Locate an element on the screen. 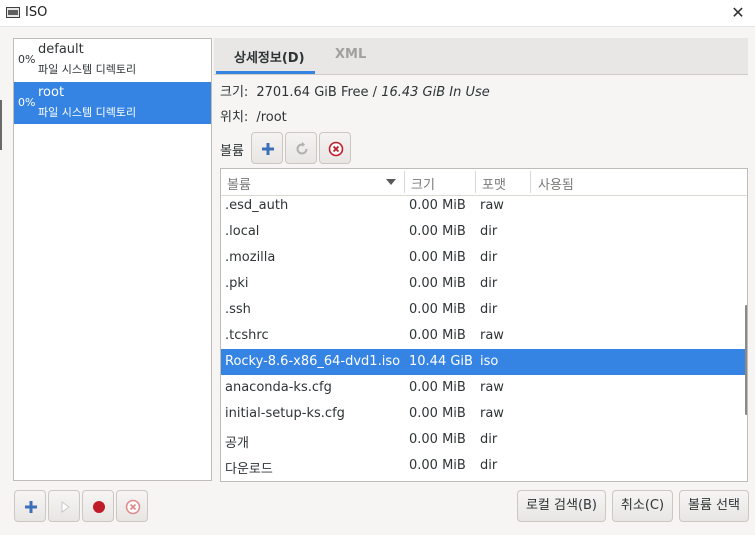 The width and height of the screenshot is (755, 535). detail-tabs: 상세정보(D) XML is located at coordinates (481, 56).